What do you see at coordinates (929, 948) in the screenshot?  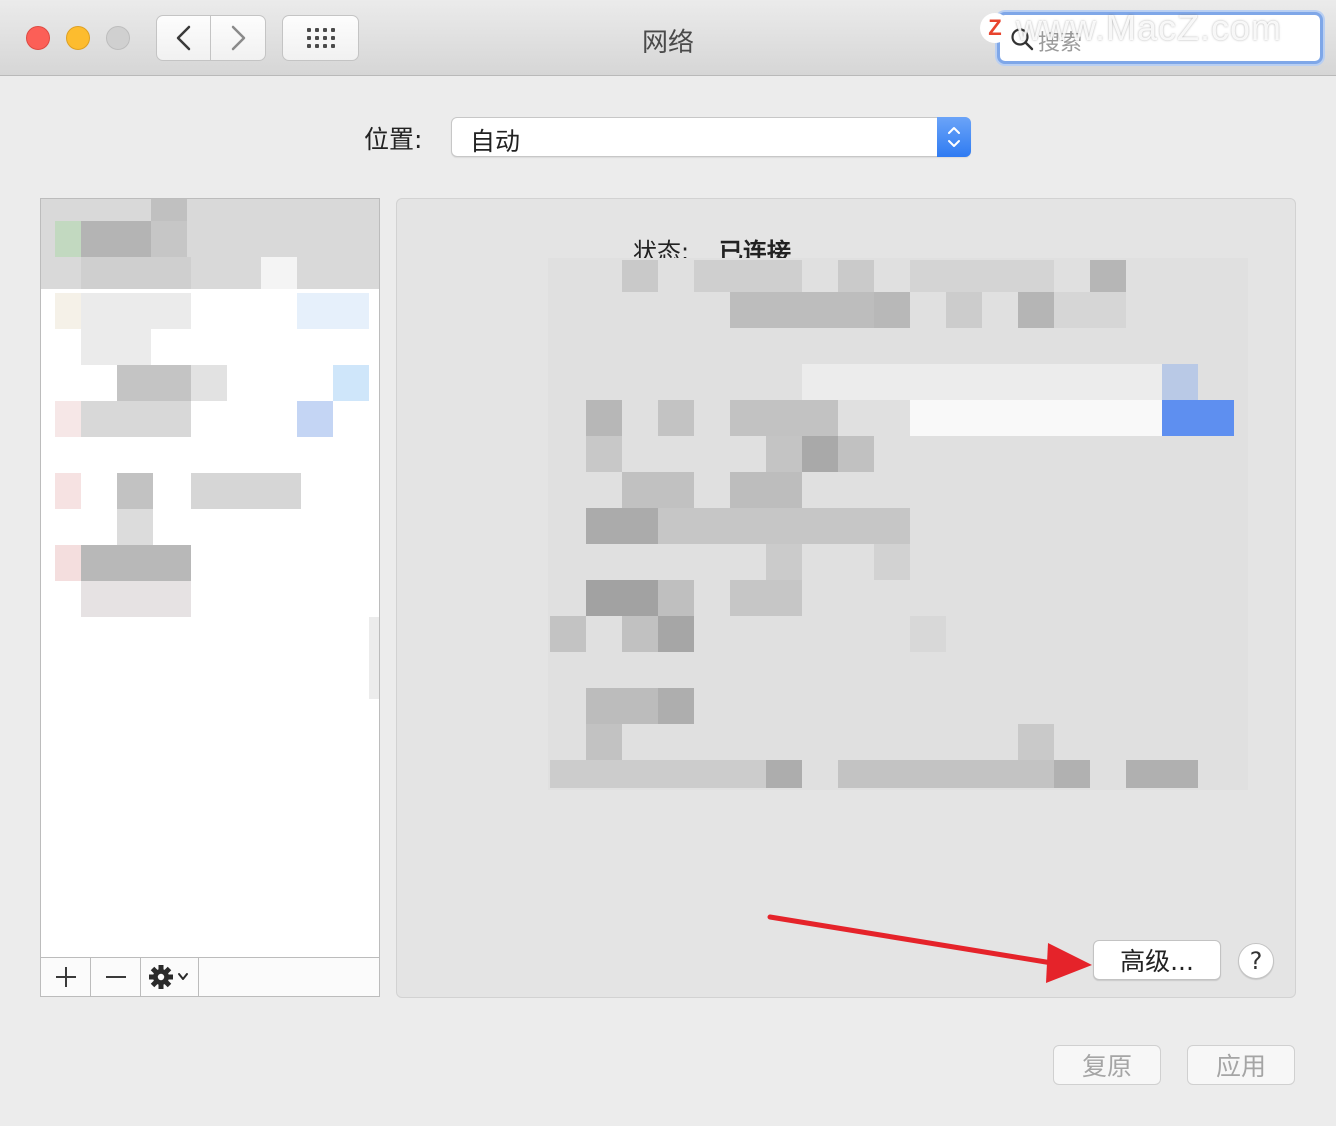 I see `annotation-arrow-icon` at bounding box center [929, 948].